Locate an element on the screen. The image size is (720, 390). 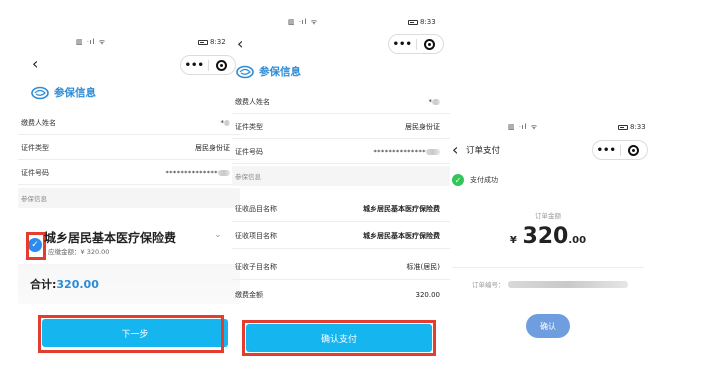
row-label: 征收品目名称 is located at coordinates (256, 208).